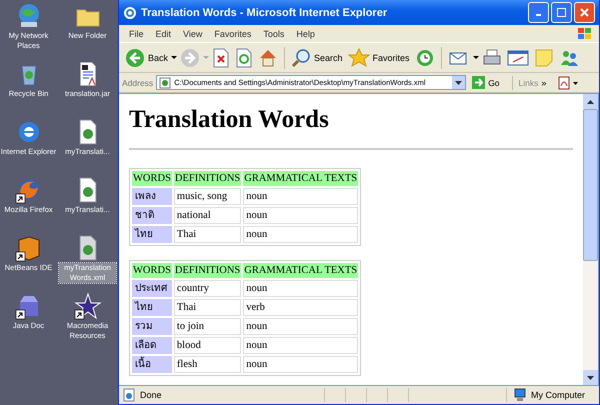 The width and height of the screenshot is (600, 405). I want to click on up-arrow-icon, so click(590, 102).